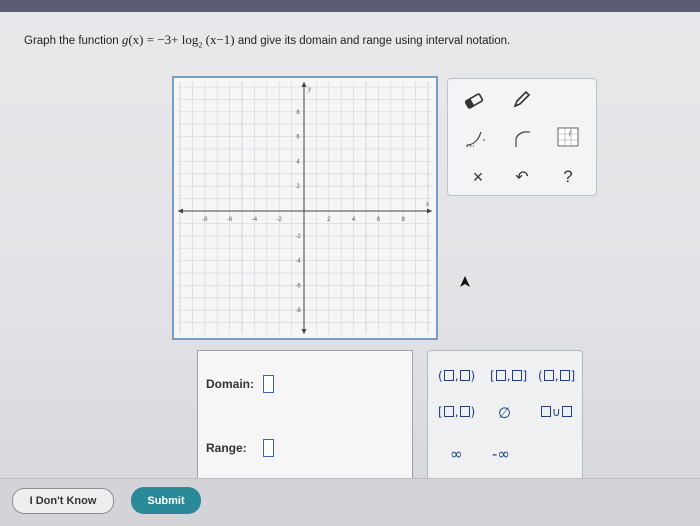 The height and width of the screenshot is (526, 700). What do you see at coordinates (298, 311) in the screenshot?
I see `y-tick-label: -8` at bounding box center [298, 311].